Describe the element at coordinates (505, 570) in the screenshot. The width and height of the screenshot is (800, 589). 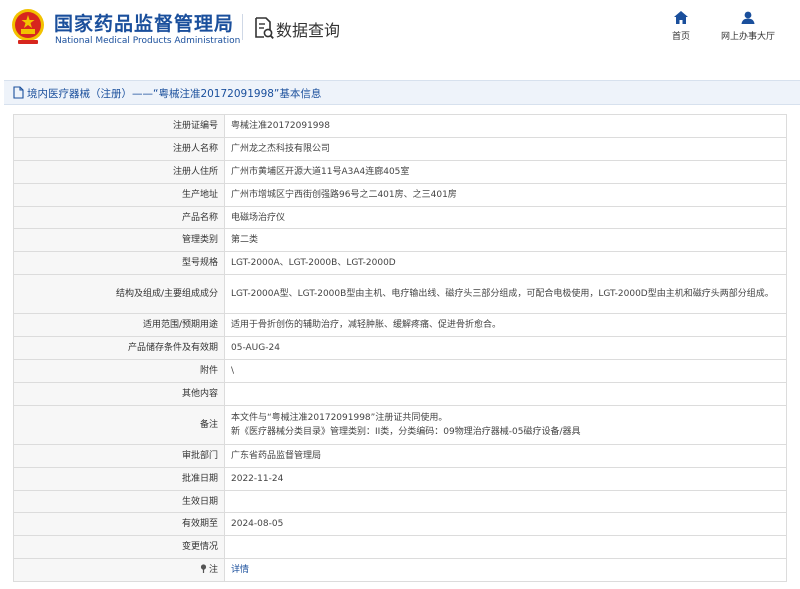
I see `row-value: 详情` at that location.